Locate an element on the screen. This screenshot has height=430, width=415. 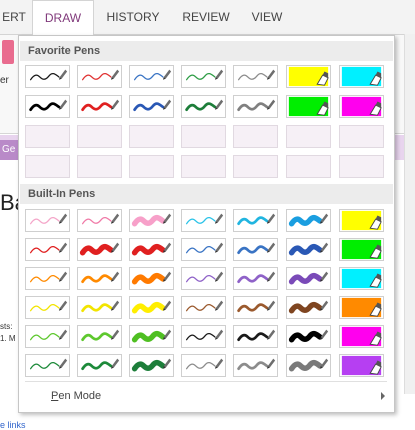
vertical-scrollbar is located at coordinates (409, 214).